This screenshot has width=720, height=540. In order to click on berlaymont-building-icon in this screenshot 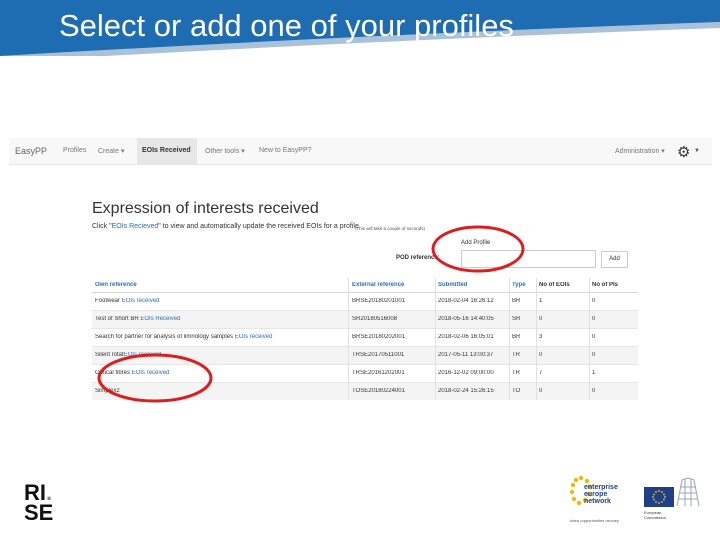, I will do `click(688, 492)`.